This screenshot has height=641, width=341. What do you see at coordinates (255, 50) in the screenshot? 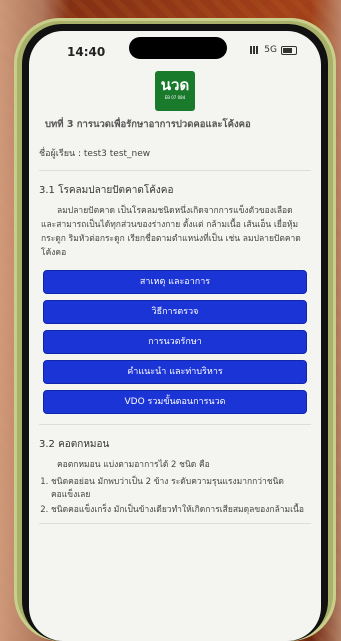
I see `signal-icon` at bounding box center [255, 50].